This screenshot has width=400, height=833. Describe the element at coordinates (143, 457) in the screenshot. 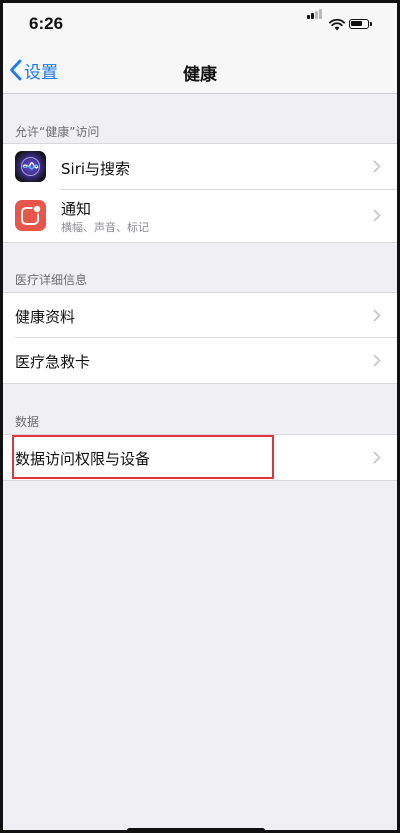

I see `highlight-box` at that location.